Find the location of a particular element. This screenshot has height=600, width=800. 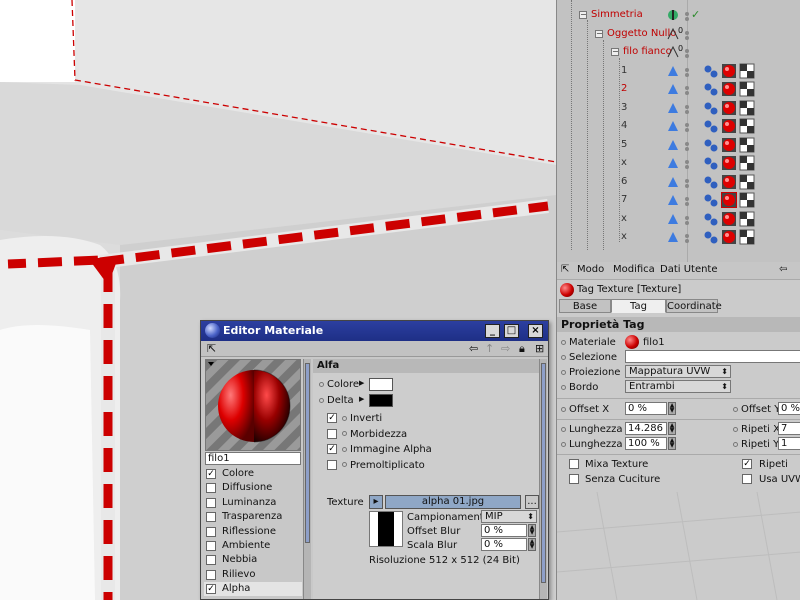

texture-menu-button: ▸ is located at coordinates (376, 502).